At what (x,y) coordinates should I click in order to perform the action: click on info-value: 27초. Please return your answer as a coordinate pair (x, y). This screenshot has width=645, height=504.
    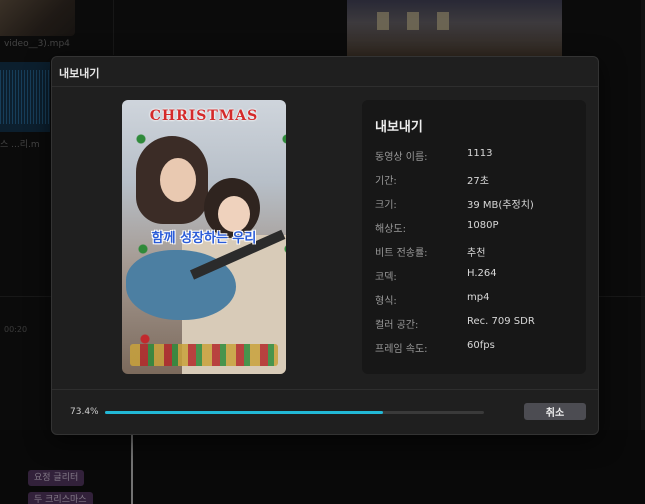
    Looking at the image, I should click on (478, 181).